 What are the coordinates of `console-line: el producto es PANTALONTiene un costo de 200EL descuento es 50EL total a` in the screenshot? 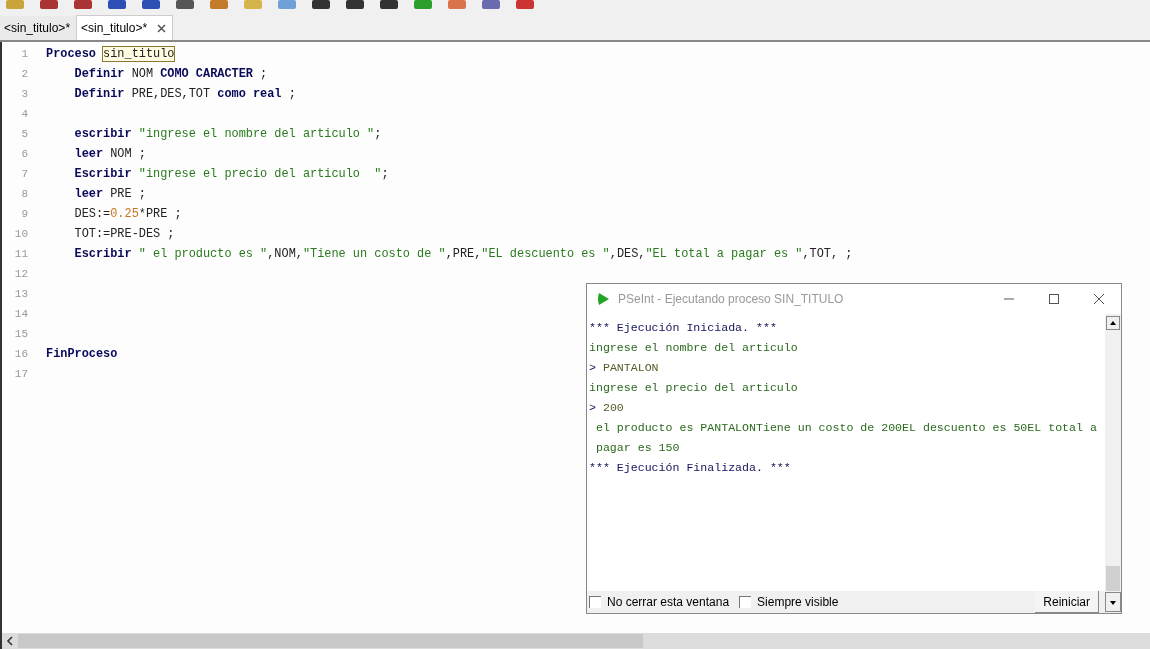 It's located at (845, 427).